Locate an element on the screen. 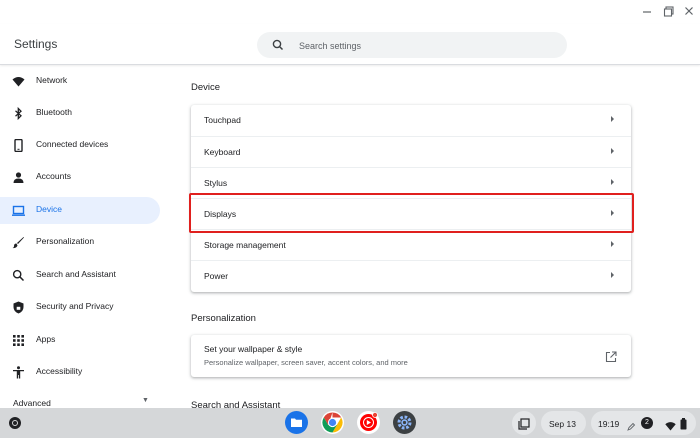  chevron-down-icon: ▼ is located at coordinates (145, 400).